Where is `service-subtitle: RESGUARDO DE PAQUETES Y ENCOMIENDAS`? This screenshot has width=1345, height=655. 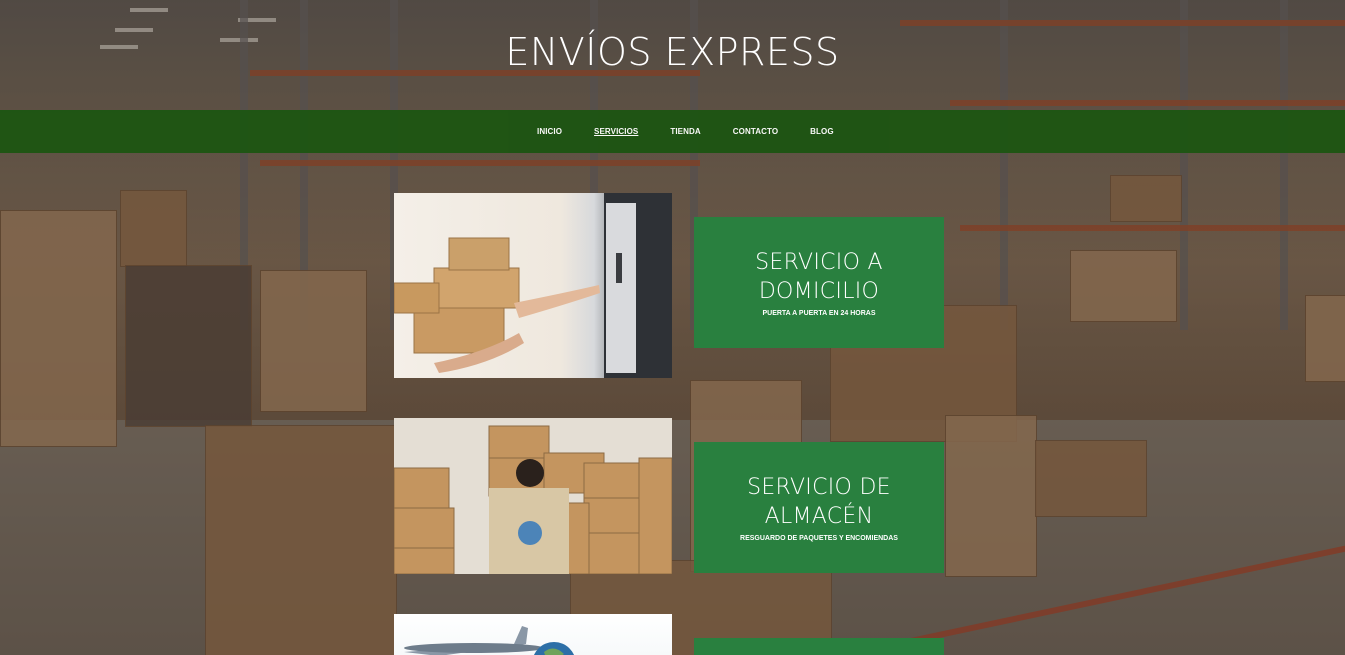
service-subtitle: RESGUARDO DE PAQUETES Y ENCOMIENDAS is located at coordinates (819, 538).